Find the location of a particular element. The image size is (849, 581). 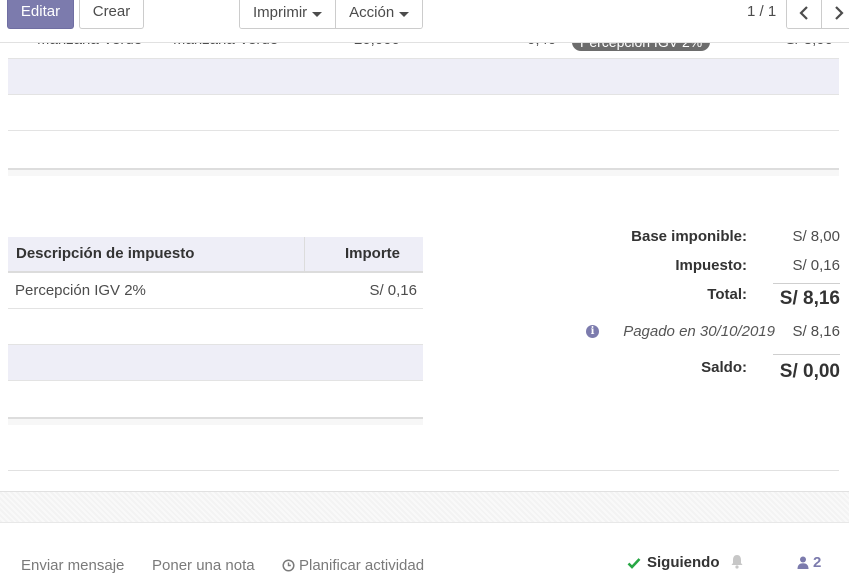

pager-next-button is located at coordinates (835, 14).